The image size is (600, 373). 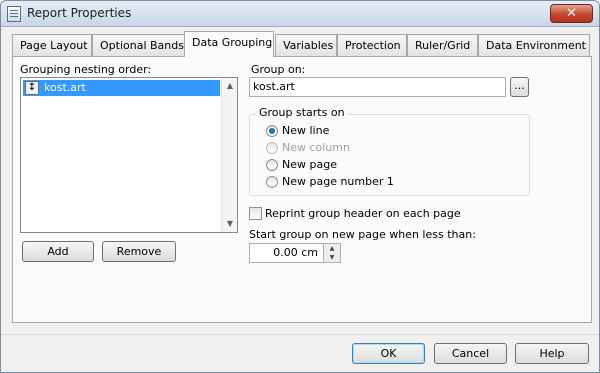 What do you see at coordinates (302, 112) in the screenshot?
I see `group-starts-on-title: Group starts on` at bounding box center [302, 112].